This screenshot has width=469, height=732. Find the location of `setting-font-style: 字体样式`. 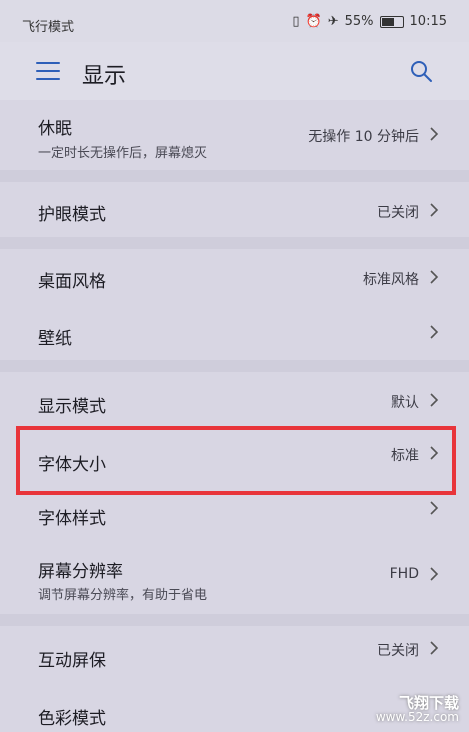

setting-font-style: 字体样式 is located at coordinates (234, 515).